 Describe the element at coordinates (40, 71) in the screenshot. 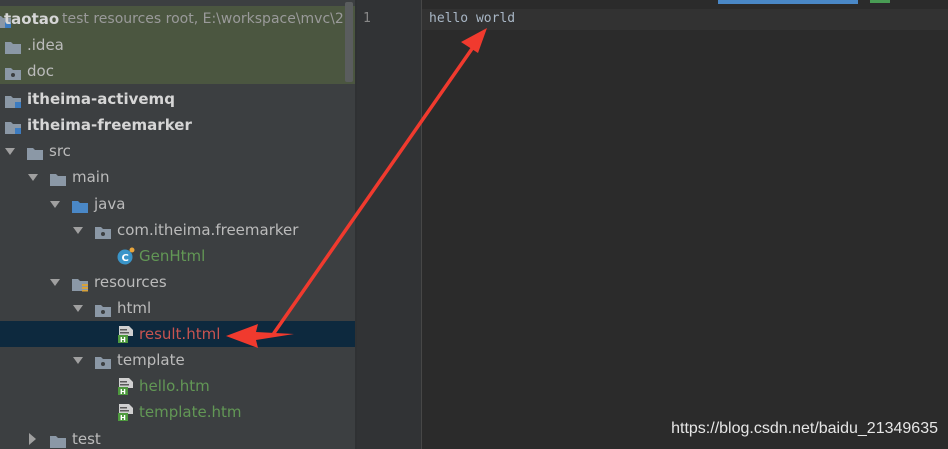

I see `tree-item-label: doc` at that location.